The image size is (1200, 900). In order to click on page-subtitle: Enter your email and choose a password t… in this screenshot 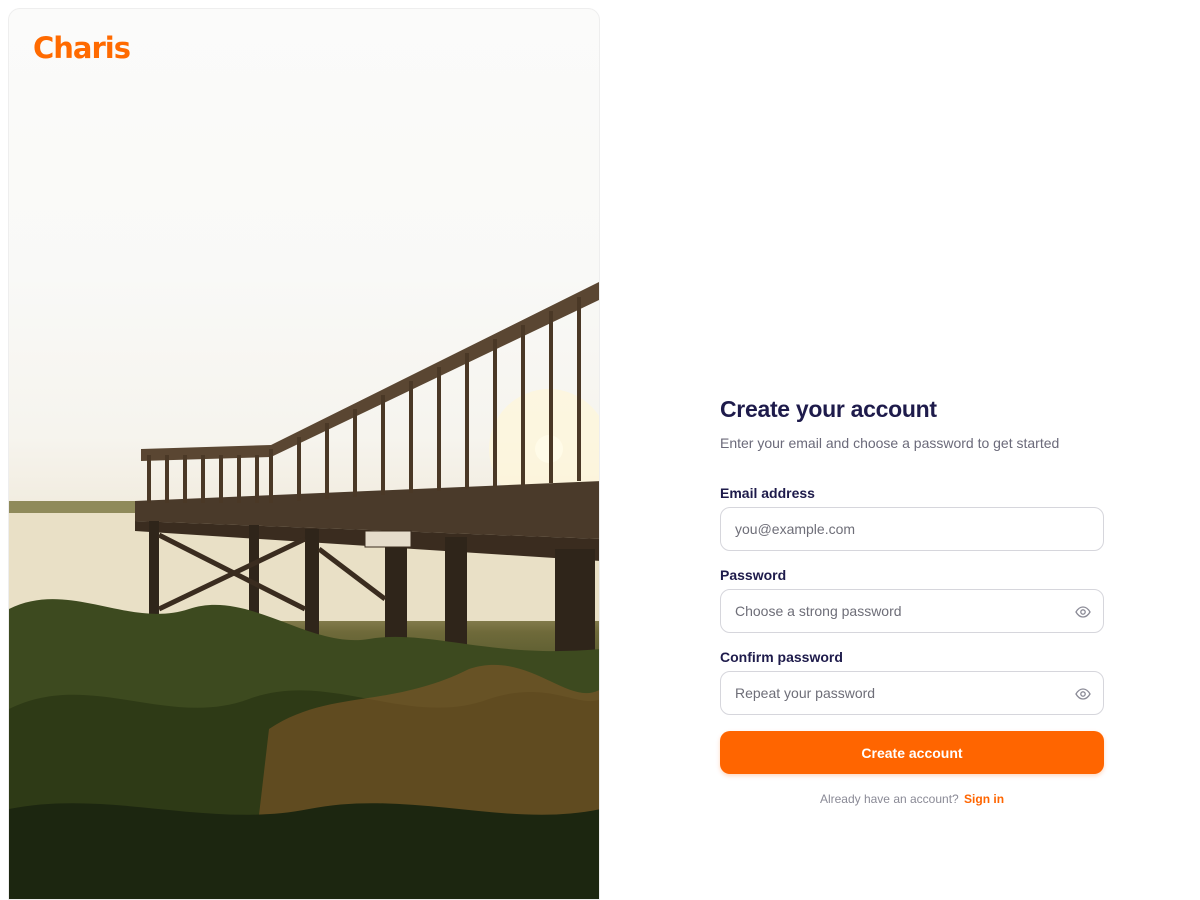, I will do `click(890, 443)`.